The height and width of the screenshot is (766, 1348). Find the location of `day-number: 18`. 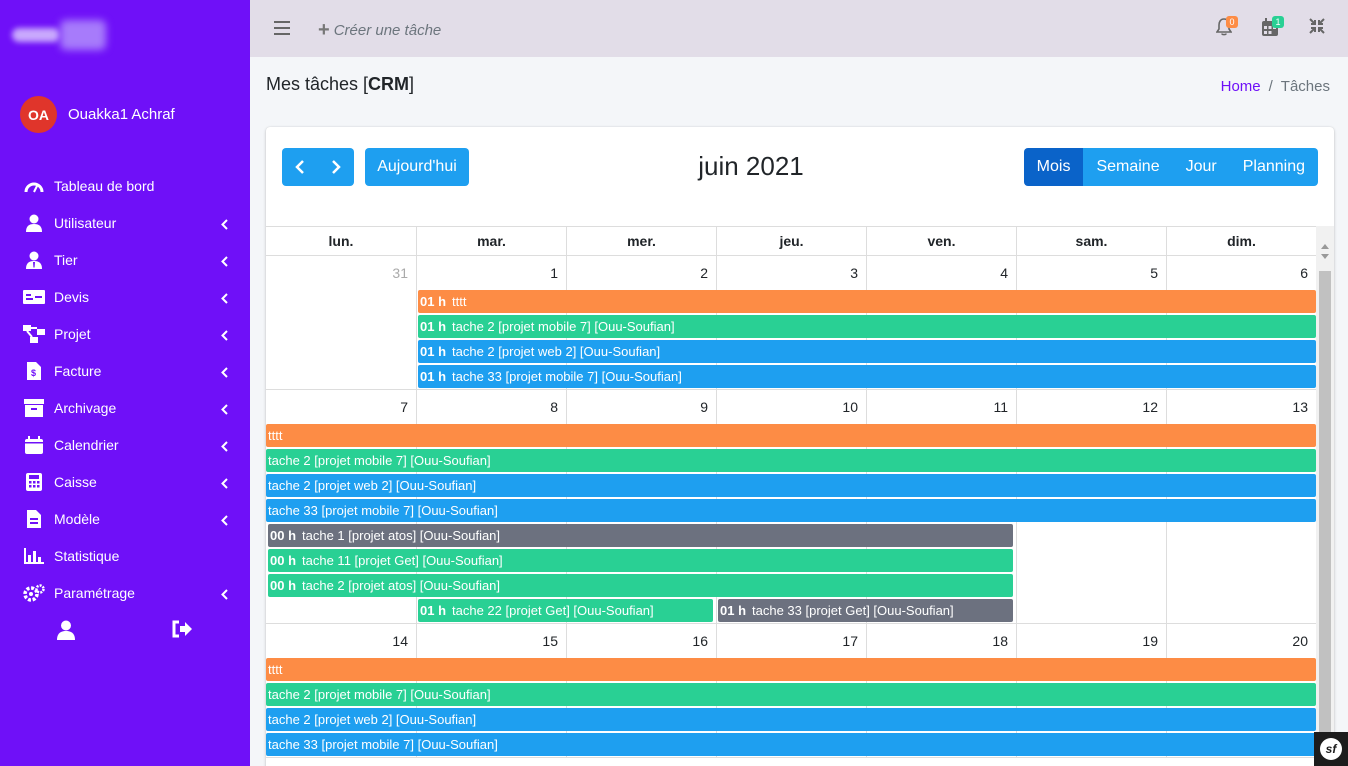

day-number: 18 is located at coordinates (1000, 641).